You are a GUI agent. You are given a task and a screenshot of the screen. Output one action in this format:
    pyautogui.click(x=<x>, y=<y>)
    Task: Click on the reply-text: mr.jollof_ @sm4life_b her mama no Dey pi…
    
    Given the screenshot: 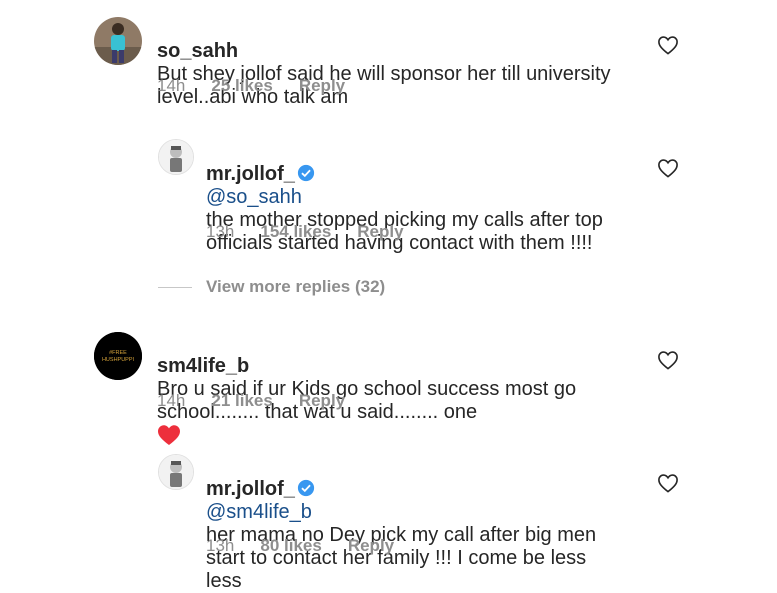 What is the action you would take?
    pyautogui.click(x=411, y=524)
    